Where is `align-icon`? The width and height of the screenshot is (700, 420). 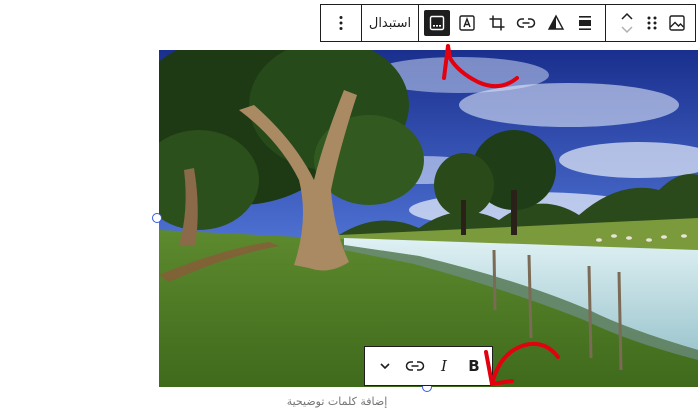
align-icon is located at coordinates (585, 23).